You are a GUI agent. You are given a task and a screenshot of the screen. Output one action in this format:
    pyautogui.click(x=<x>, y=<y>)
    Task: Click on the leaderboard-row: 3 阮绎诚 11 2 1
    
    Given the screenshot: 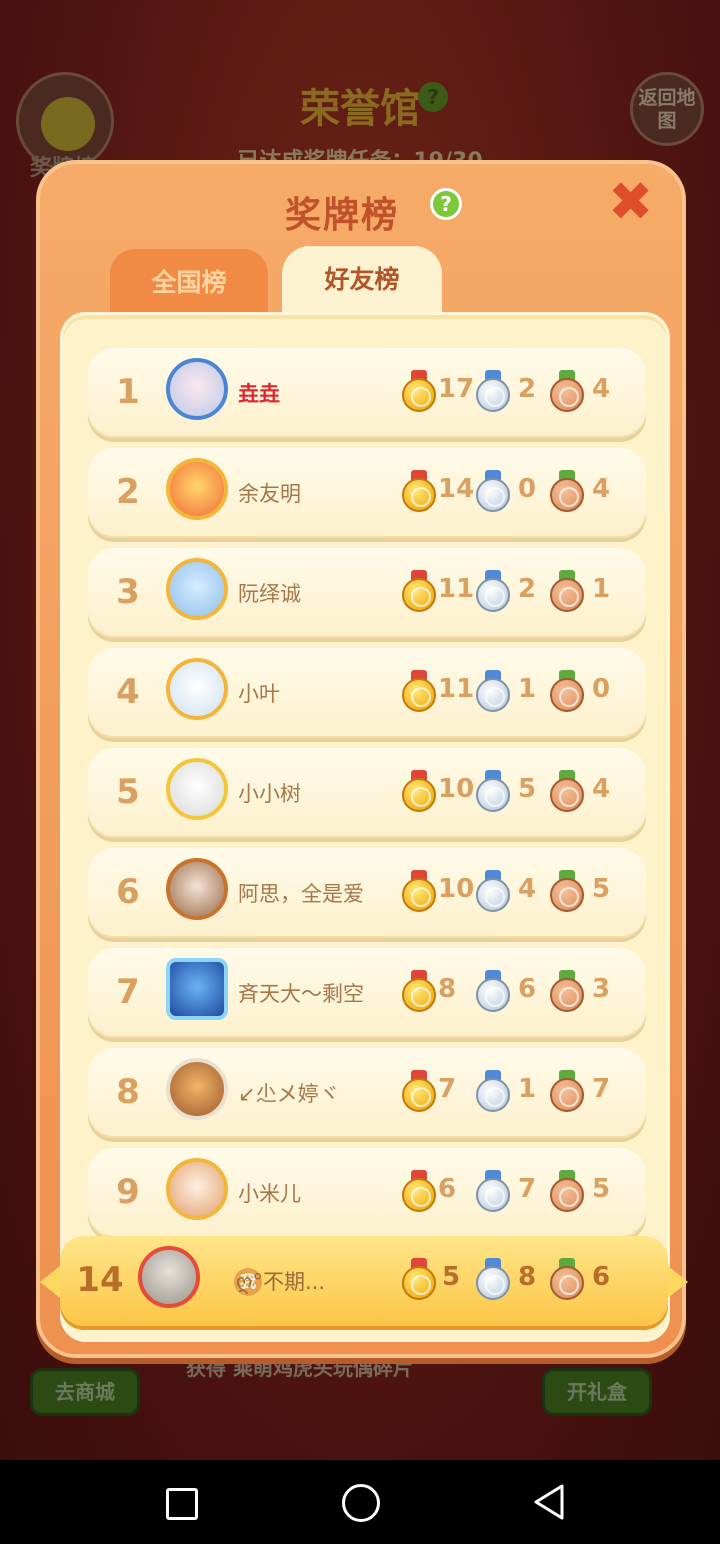 What is the action you would take?
    pyautogui.click(x=367, y=593)
    